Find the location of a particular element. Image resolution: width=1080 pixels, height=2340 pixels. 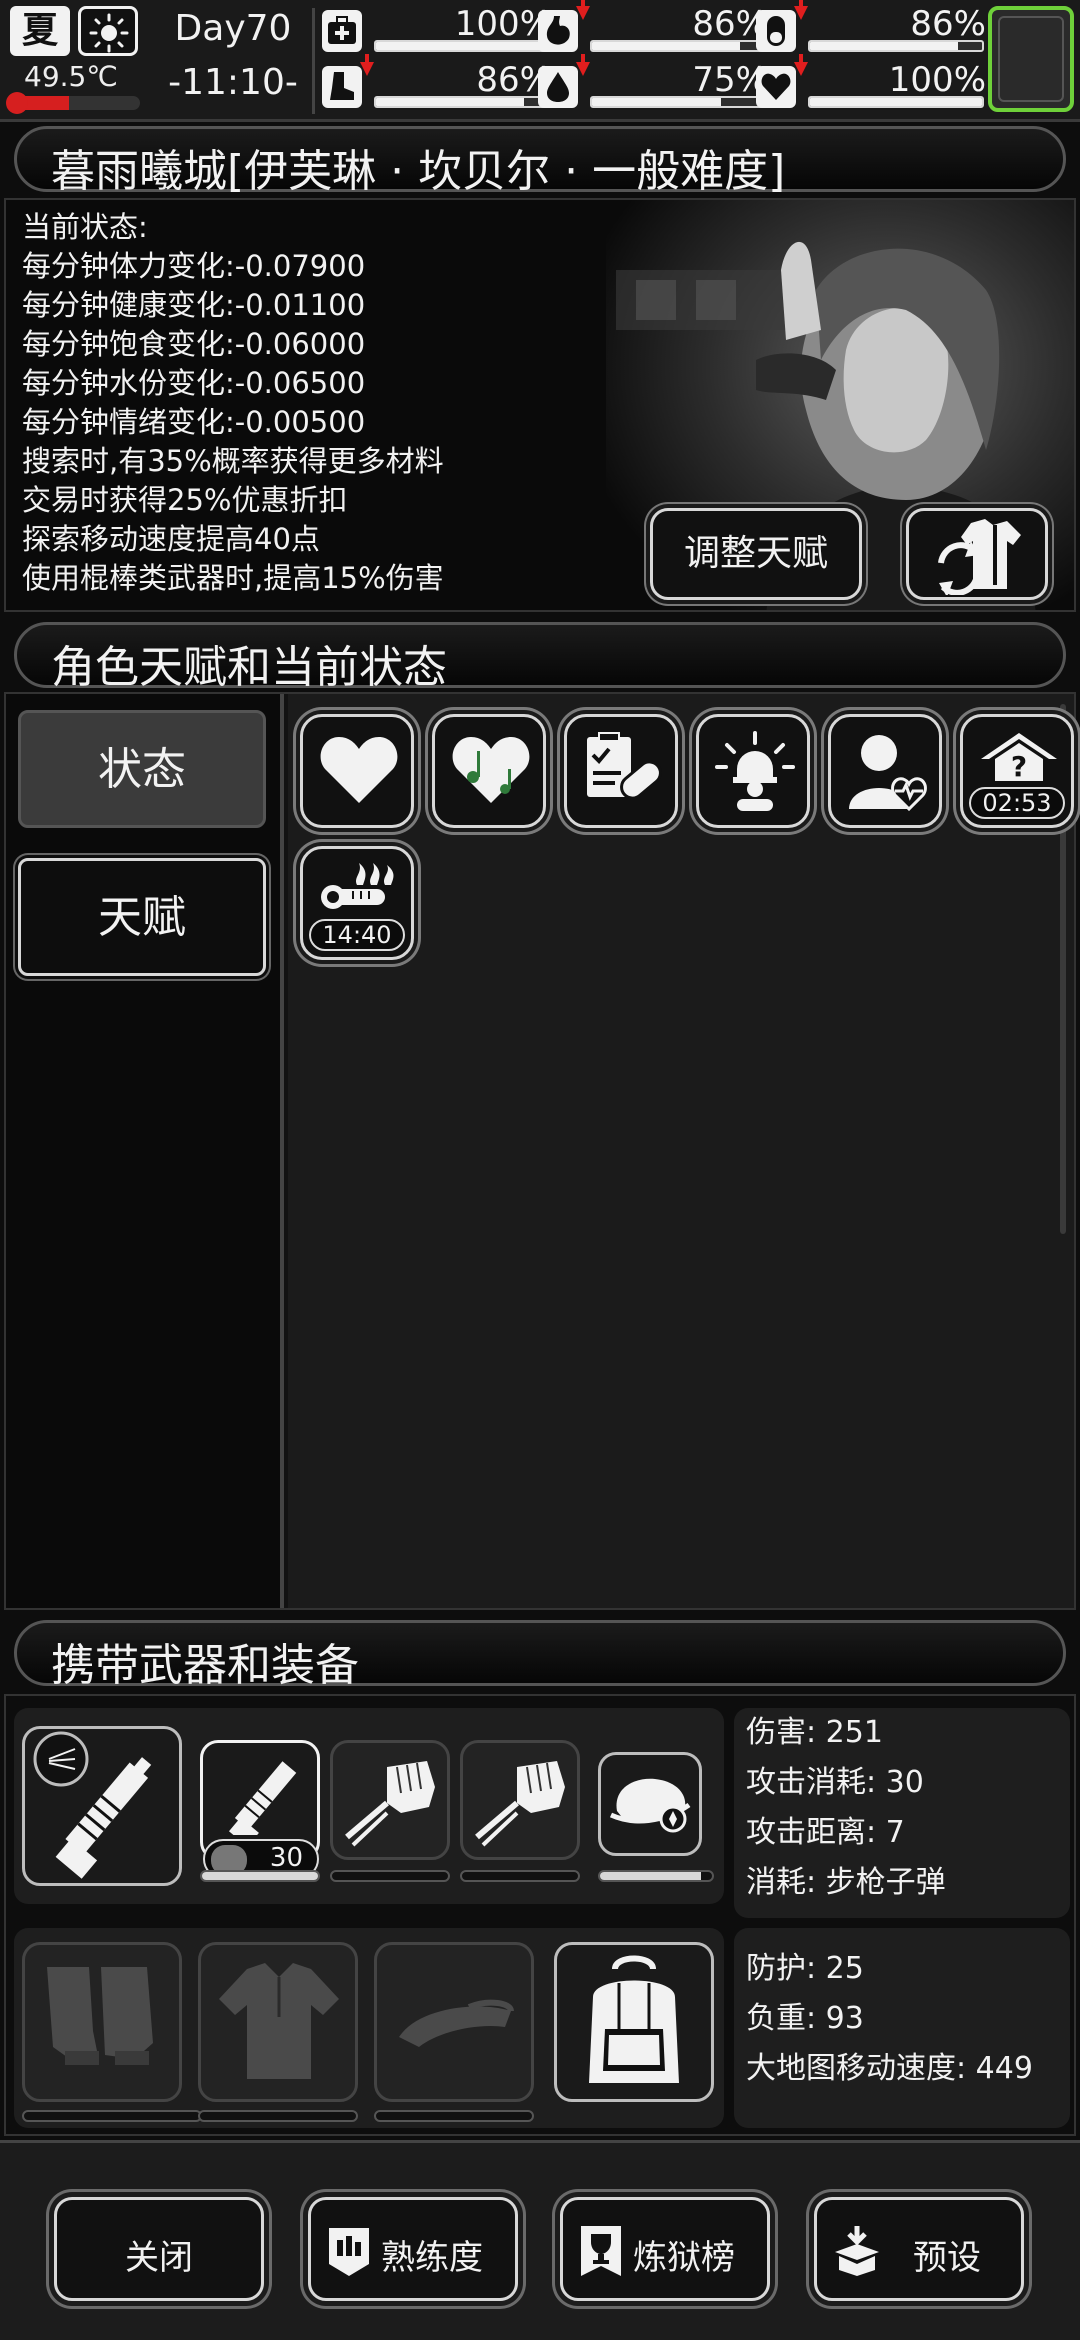

stat-hunger: 86% is located at coordinates (653, 28).